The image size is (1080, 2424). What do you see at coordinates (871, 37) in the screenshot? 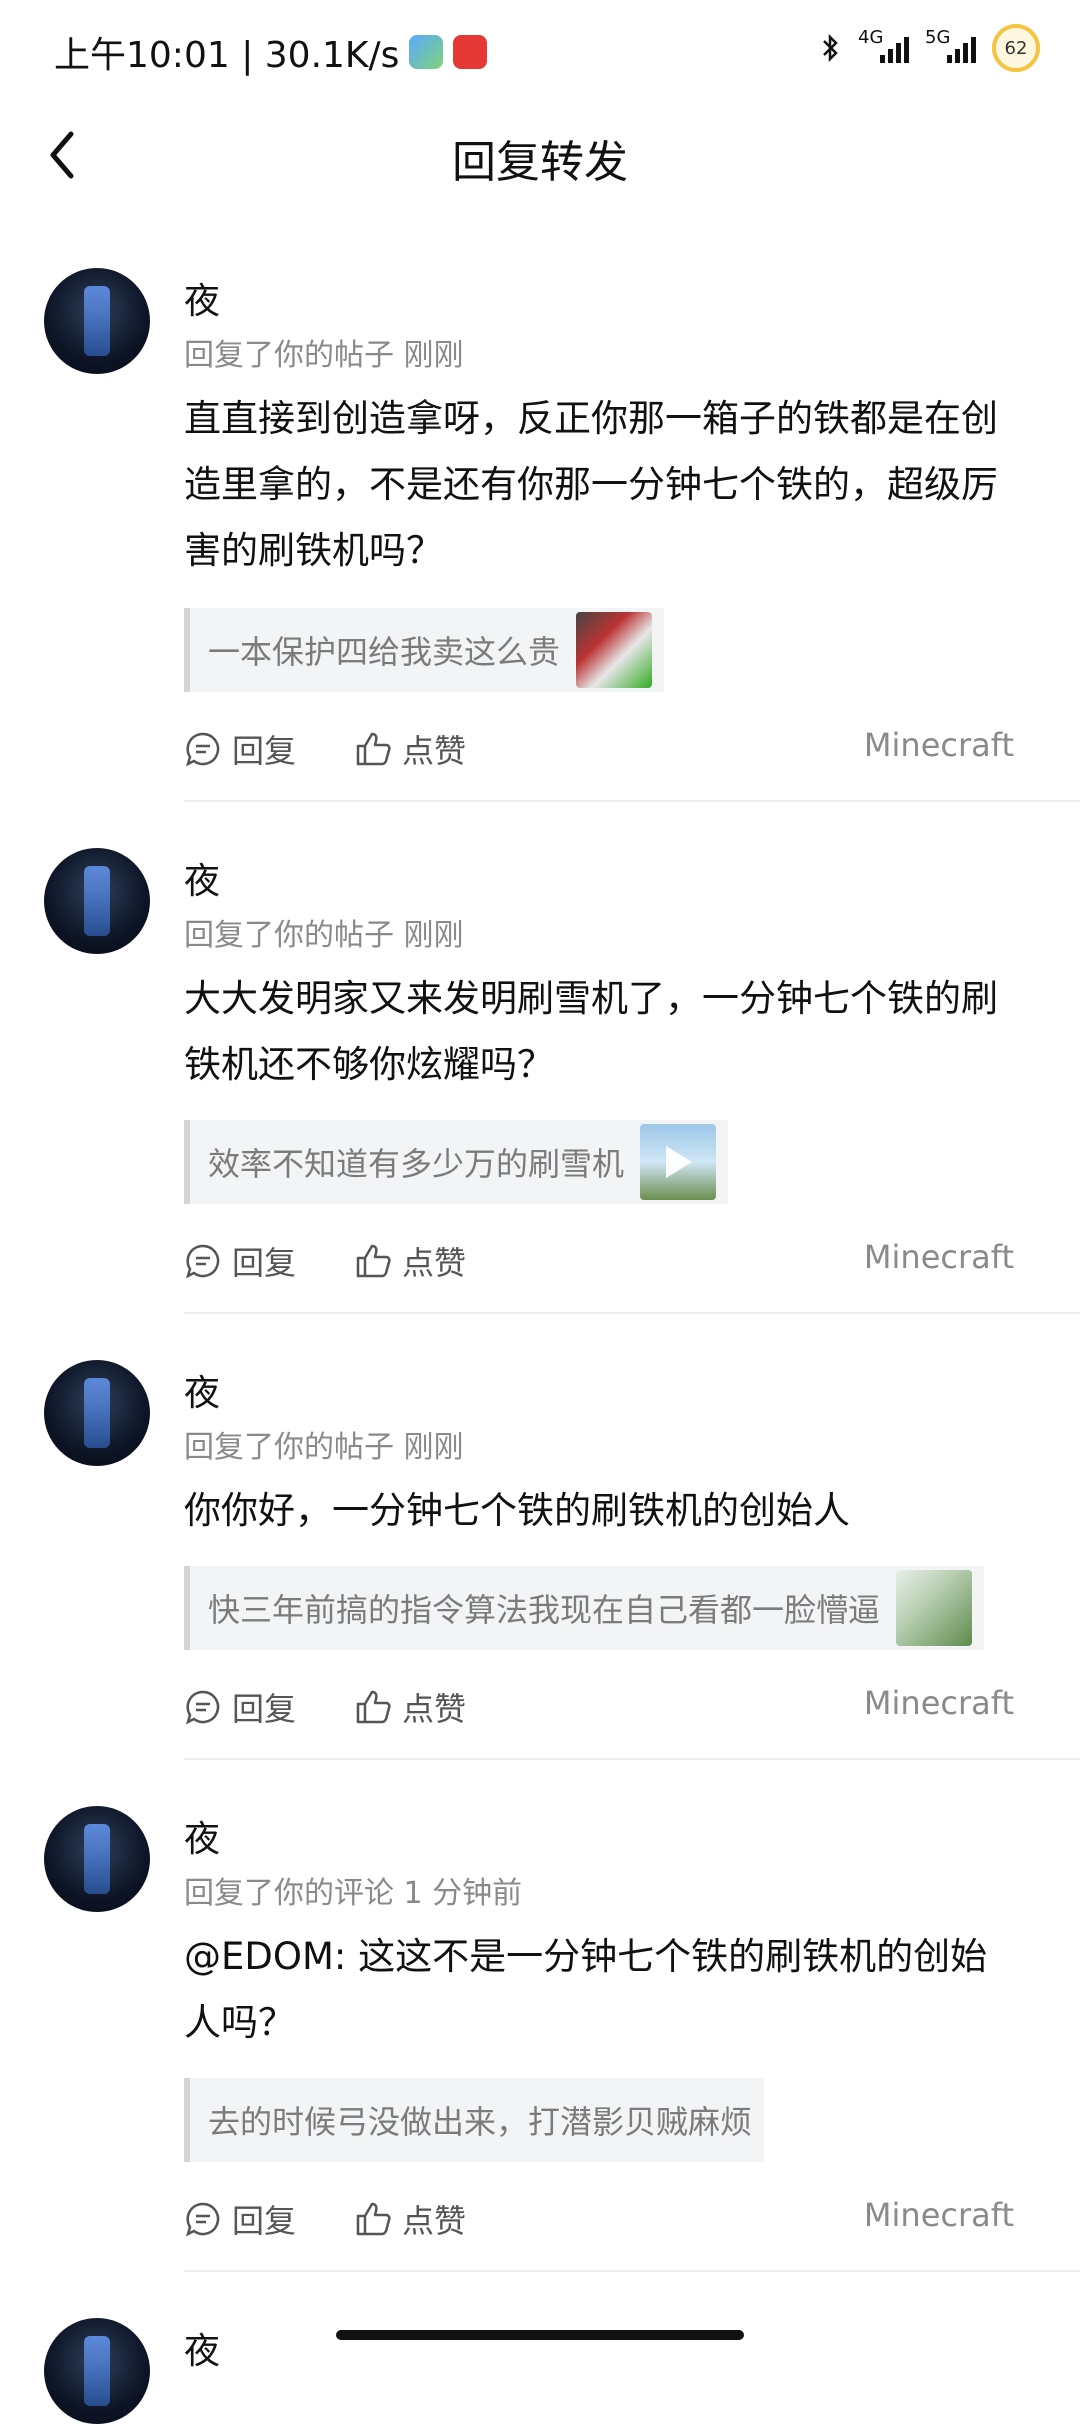
I see `network-4g-label: 4G` at bounding box center [871, 37].